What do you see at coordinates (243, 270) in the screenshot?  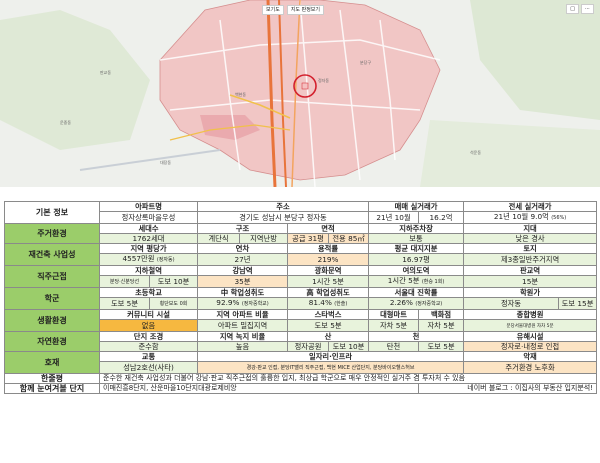 I see `header-gangnam: 강남역` at bounding box center [243, 270].